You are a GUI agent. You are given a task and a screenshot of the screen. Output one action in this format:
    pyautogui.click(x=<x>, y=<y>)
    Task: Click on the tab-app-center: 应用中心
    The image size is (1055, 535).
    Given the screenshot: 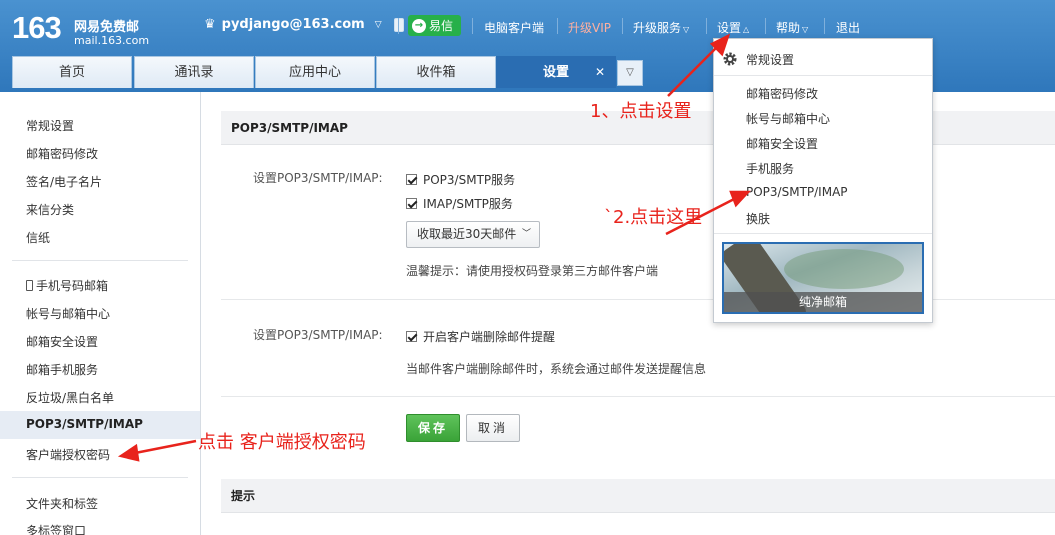 What is the action you would take?
    pyautogui.click(x=315, y=72)
    